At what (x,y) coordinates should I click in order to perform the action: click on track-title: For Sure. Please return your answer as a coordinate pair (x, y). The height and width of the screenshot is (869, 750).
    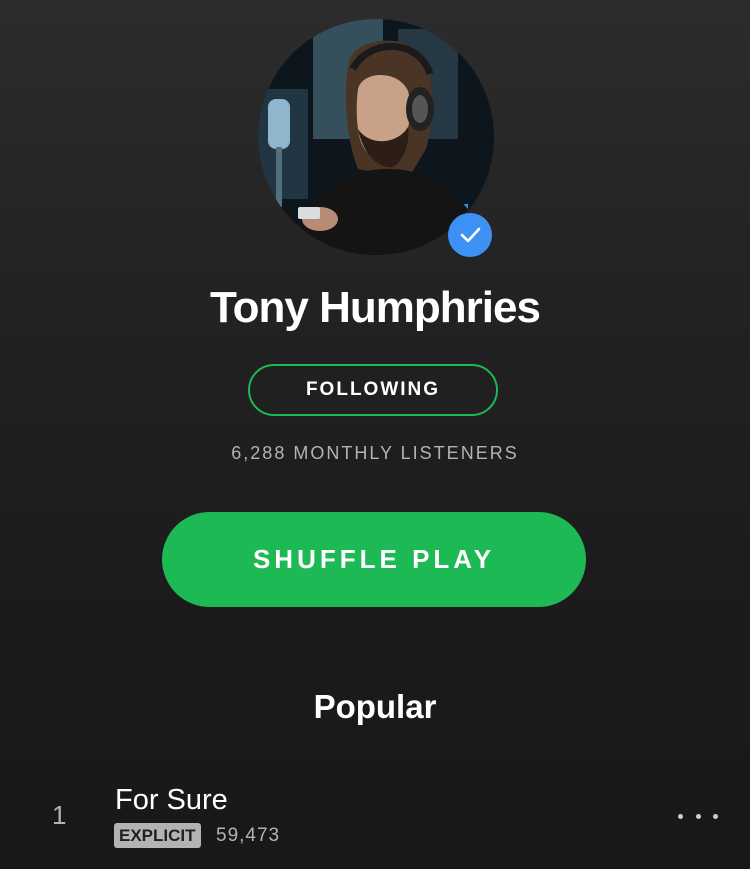
    Looking at the image, I should click on (171, 800).